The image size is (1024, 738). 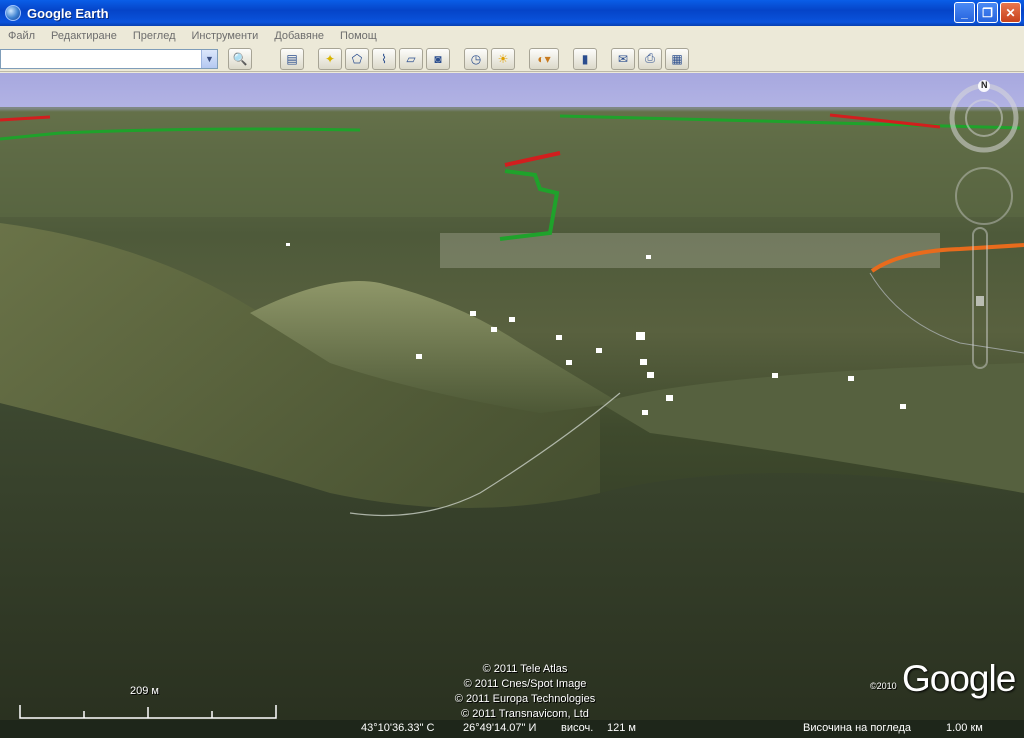 I want to click on move-joystick, so click(x=984, y=196).